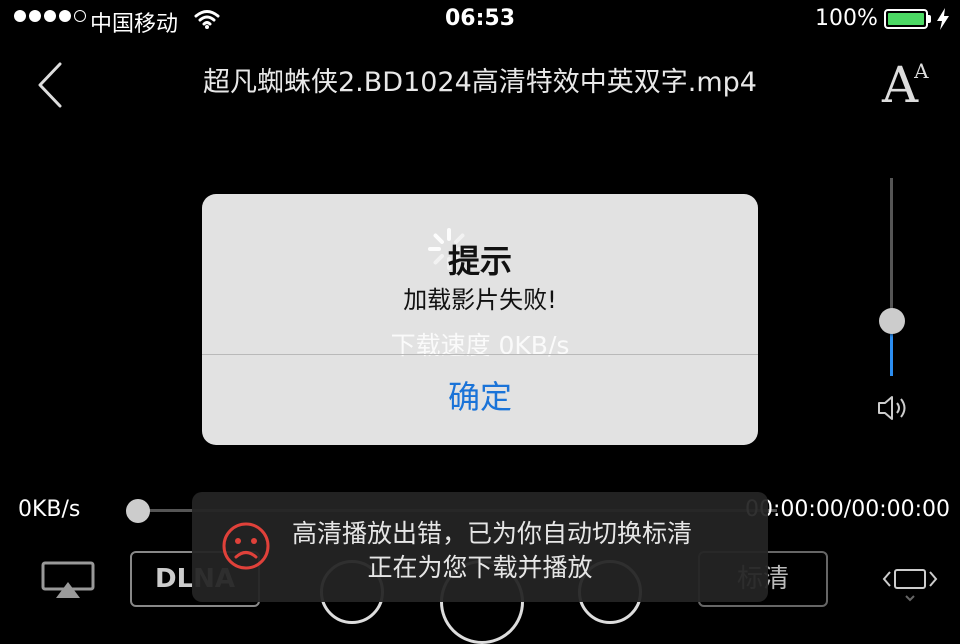 The height and width of the screenshot is (644, 960). Describe the element at coordinates (480, 567) in the screenshot. I see `toast-message-line2: 正在为您下载并播放` at that location.